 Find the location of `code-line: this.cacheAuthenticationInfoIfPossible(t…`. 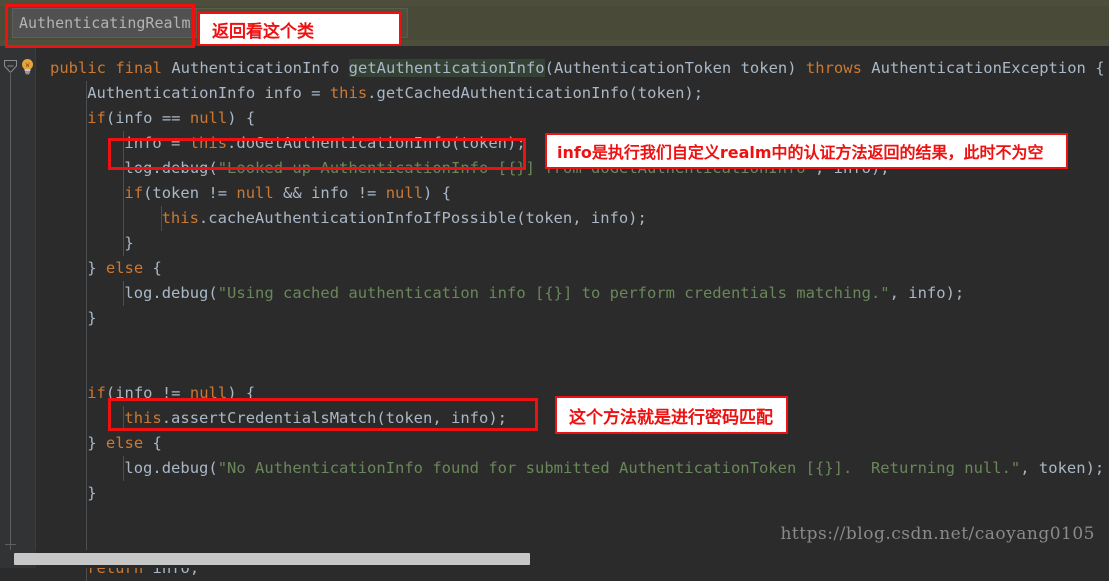

code-line: this.cacheAuthenticationInfoIfPossible(t… is located at coordinates (404, 218).